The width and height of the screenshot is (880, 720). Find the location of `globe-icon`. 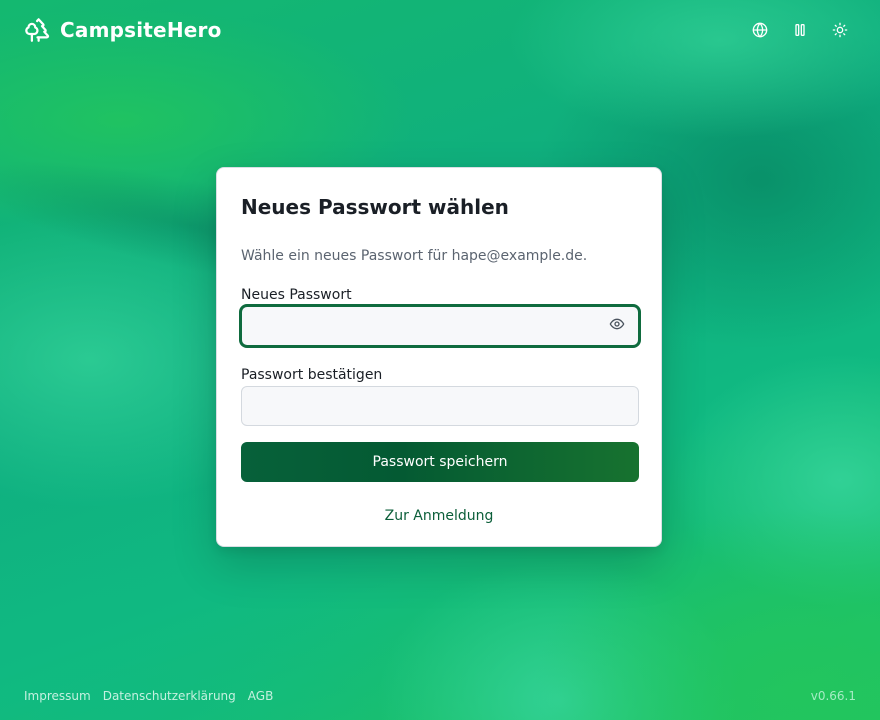

globe-icon is located at coordinates (760, 30).